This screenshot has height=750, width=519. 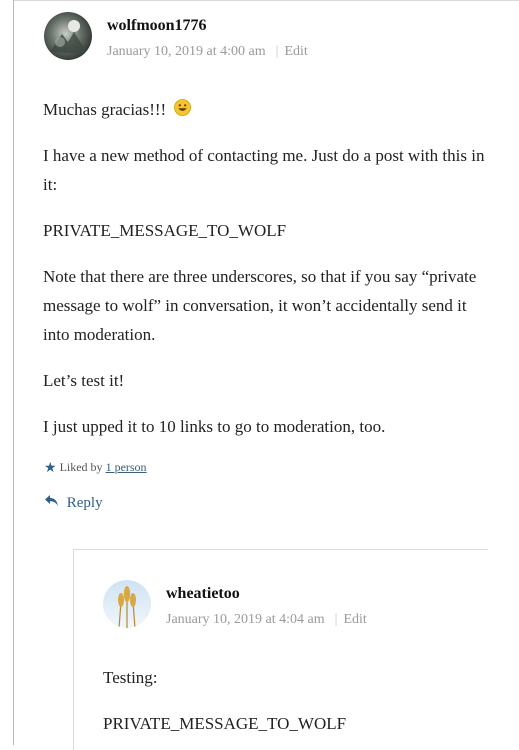 I want to click on paragraph-text: Muchas gracias!!!, so click(x=105, y=109).